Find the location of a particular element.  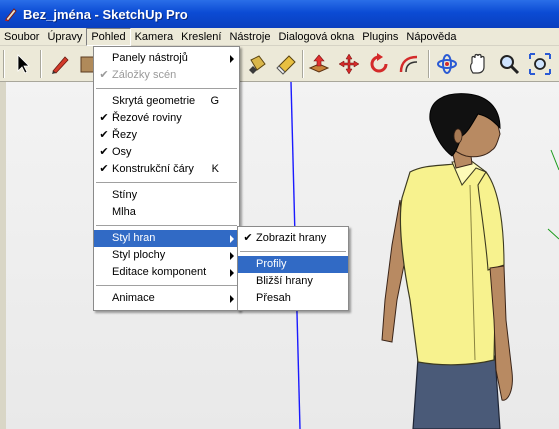

push-pull-tool-button is located at coordinates (319, 64).